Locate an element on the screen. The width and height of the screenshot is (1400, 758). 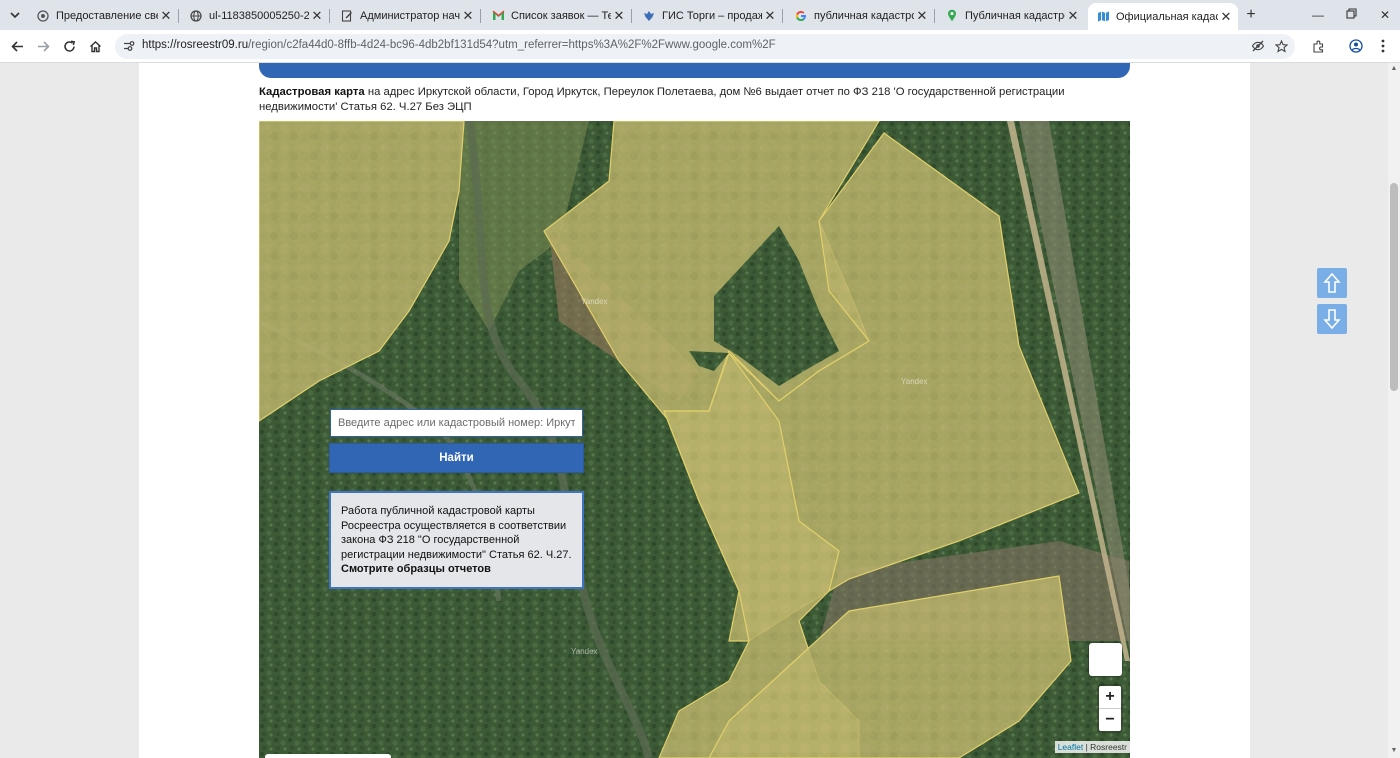
arrow-down-icon is located at coordinates (1332, 319).